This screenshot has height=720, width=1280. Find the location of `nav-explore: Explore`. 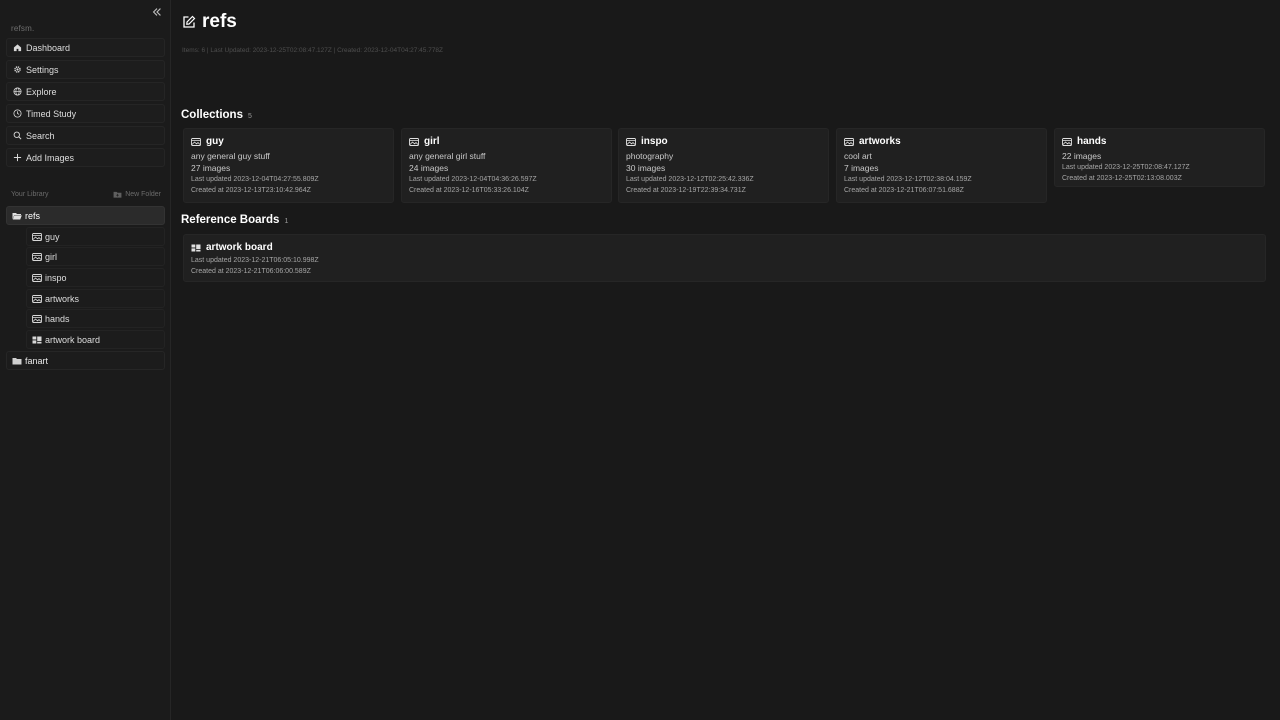

nav-explore: Explore is located at coordinates (85, 91).